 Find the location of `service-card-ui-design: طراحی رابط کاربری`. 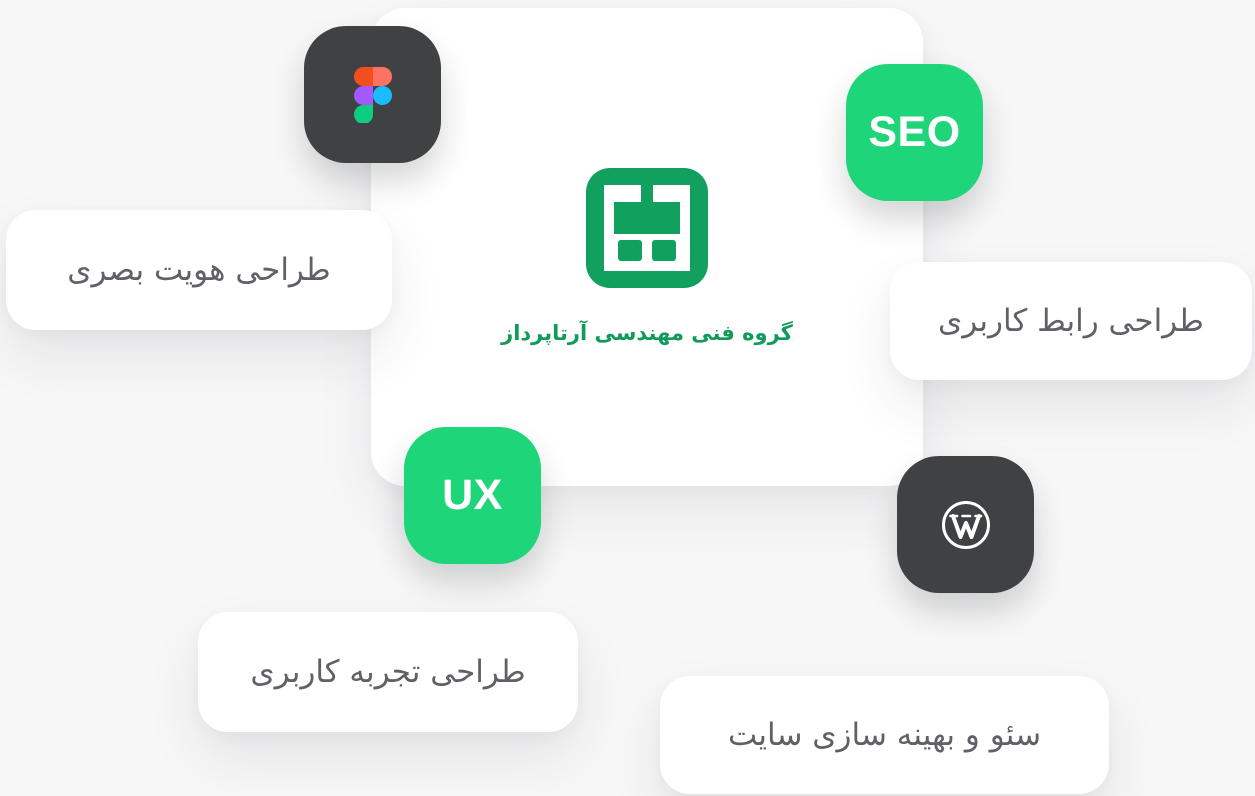

service-card-ui-design: طراحی رابط کاربری is located at coordinates (1071, 321).